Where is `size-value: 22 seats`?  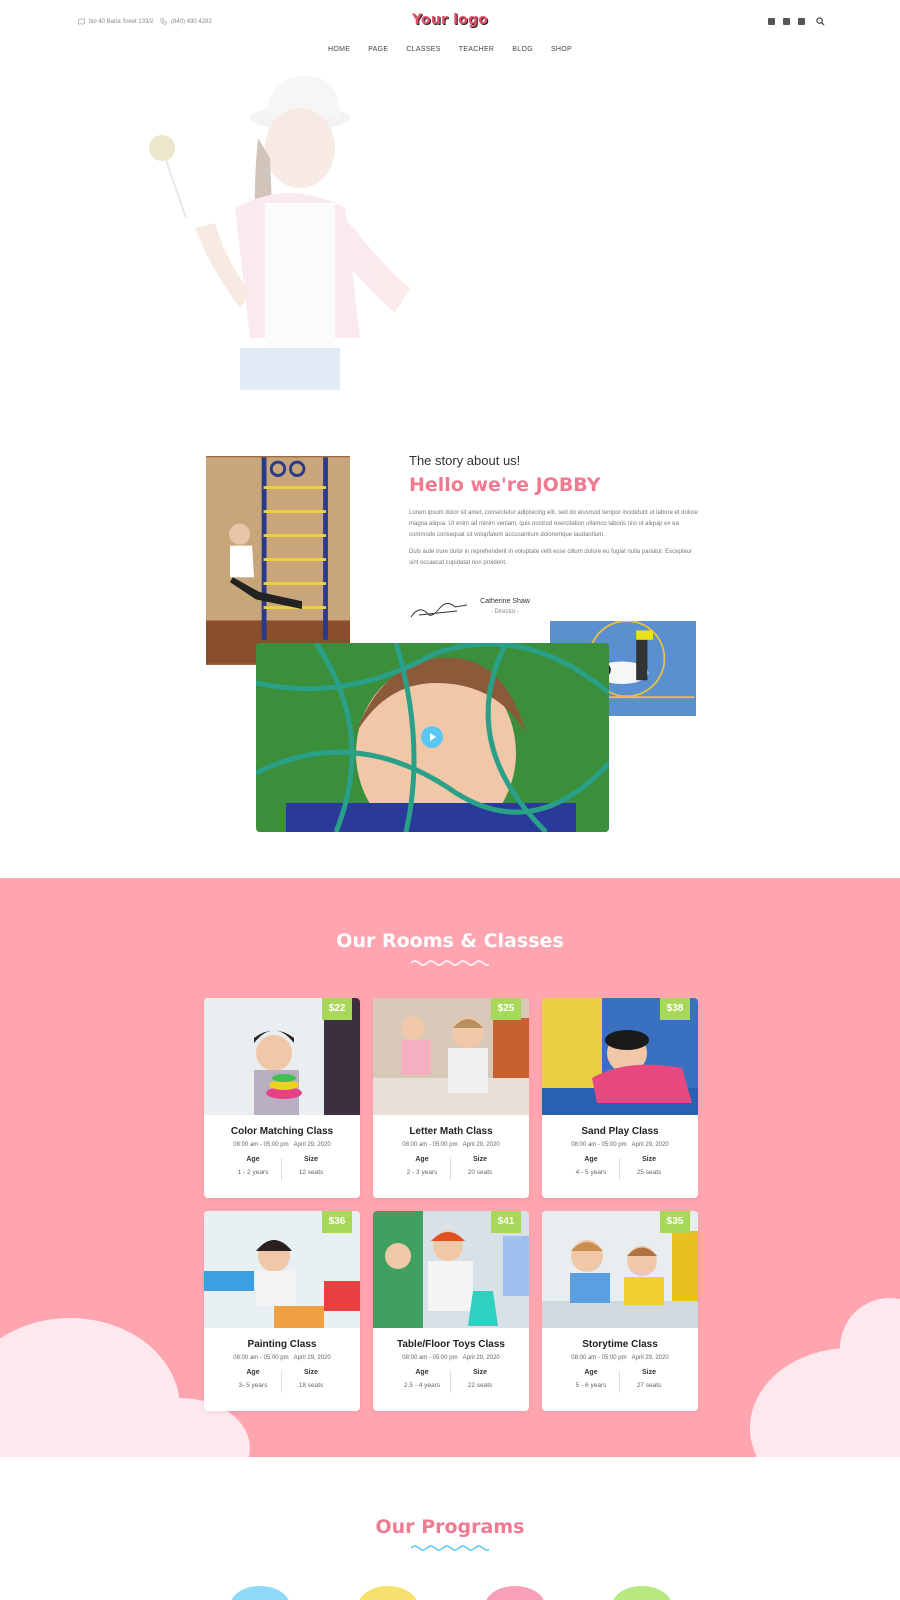 size-value: 22 seats is located at coordinates (480, 1385).